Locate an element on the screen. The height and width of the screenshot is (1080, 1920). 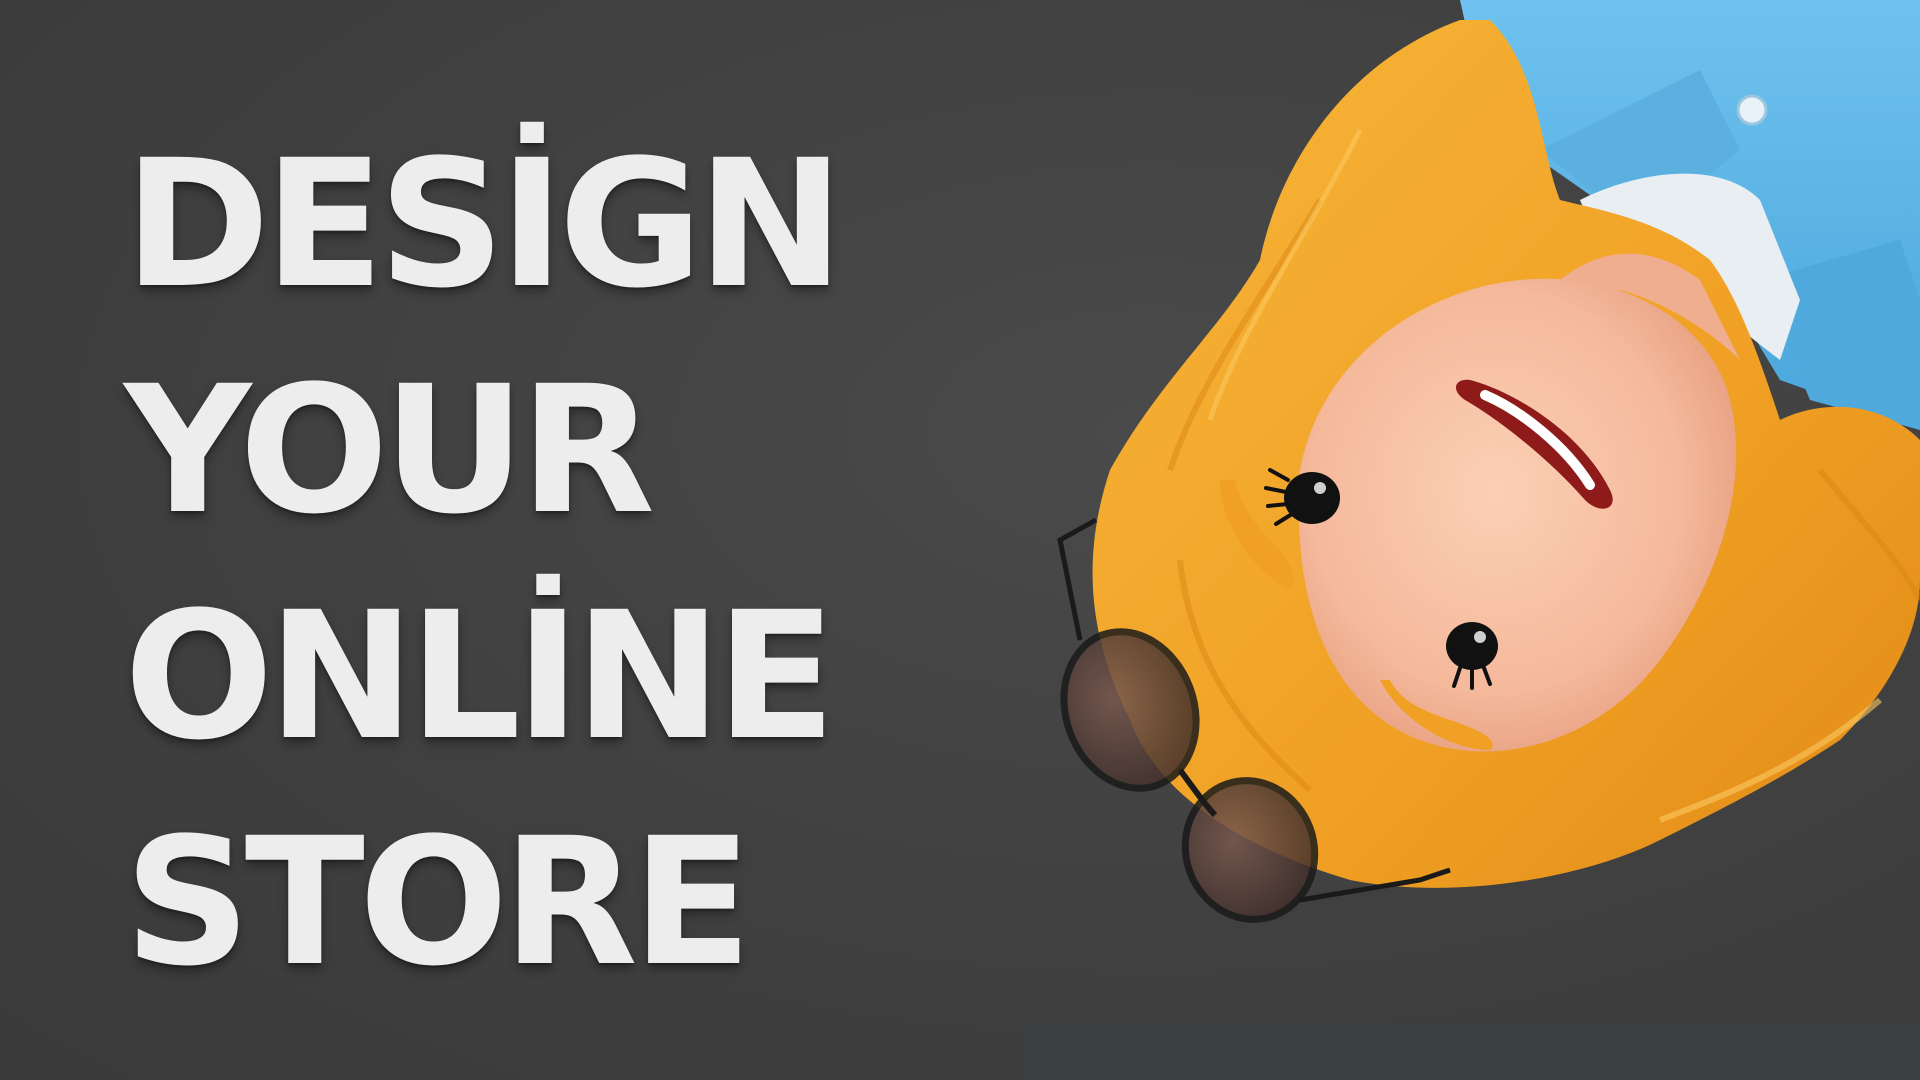
headline-line-1: DESİGN is located at coordinates (484, 224).